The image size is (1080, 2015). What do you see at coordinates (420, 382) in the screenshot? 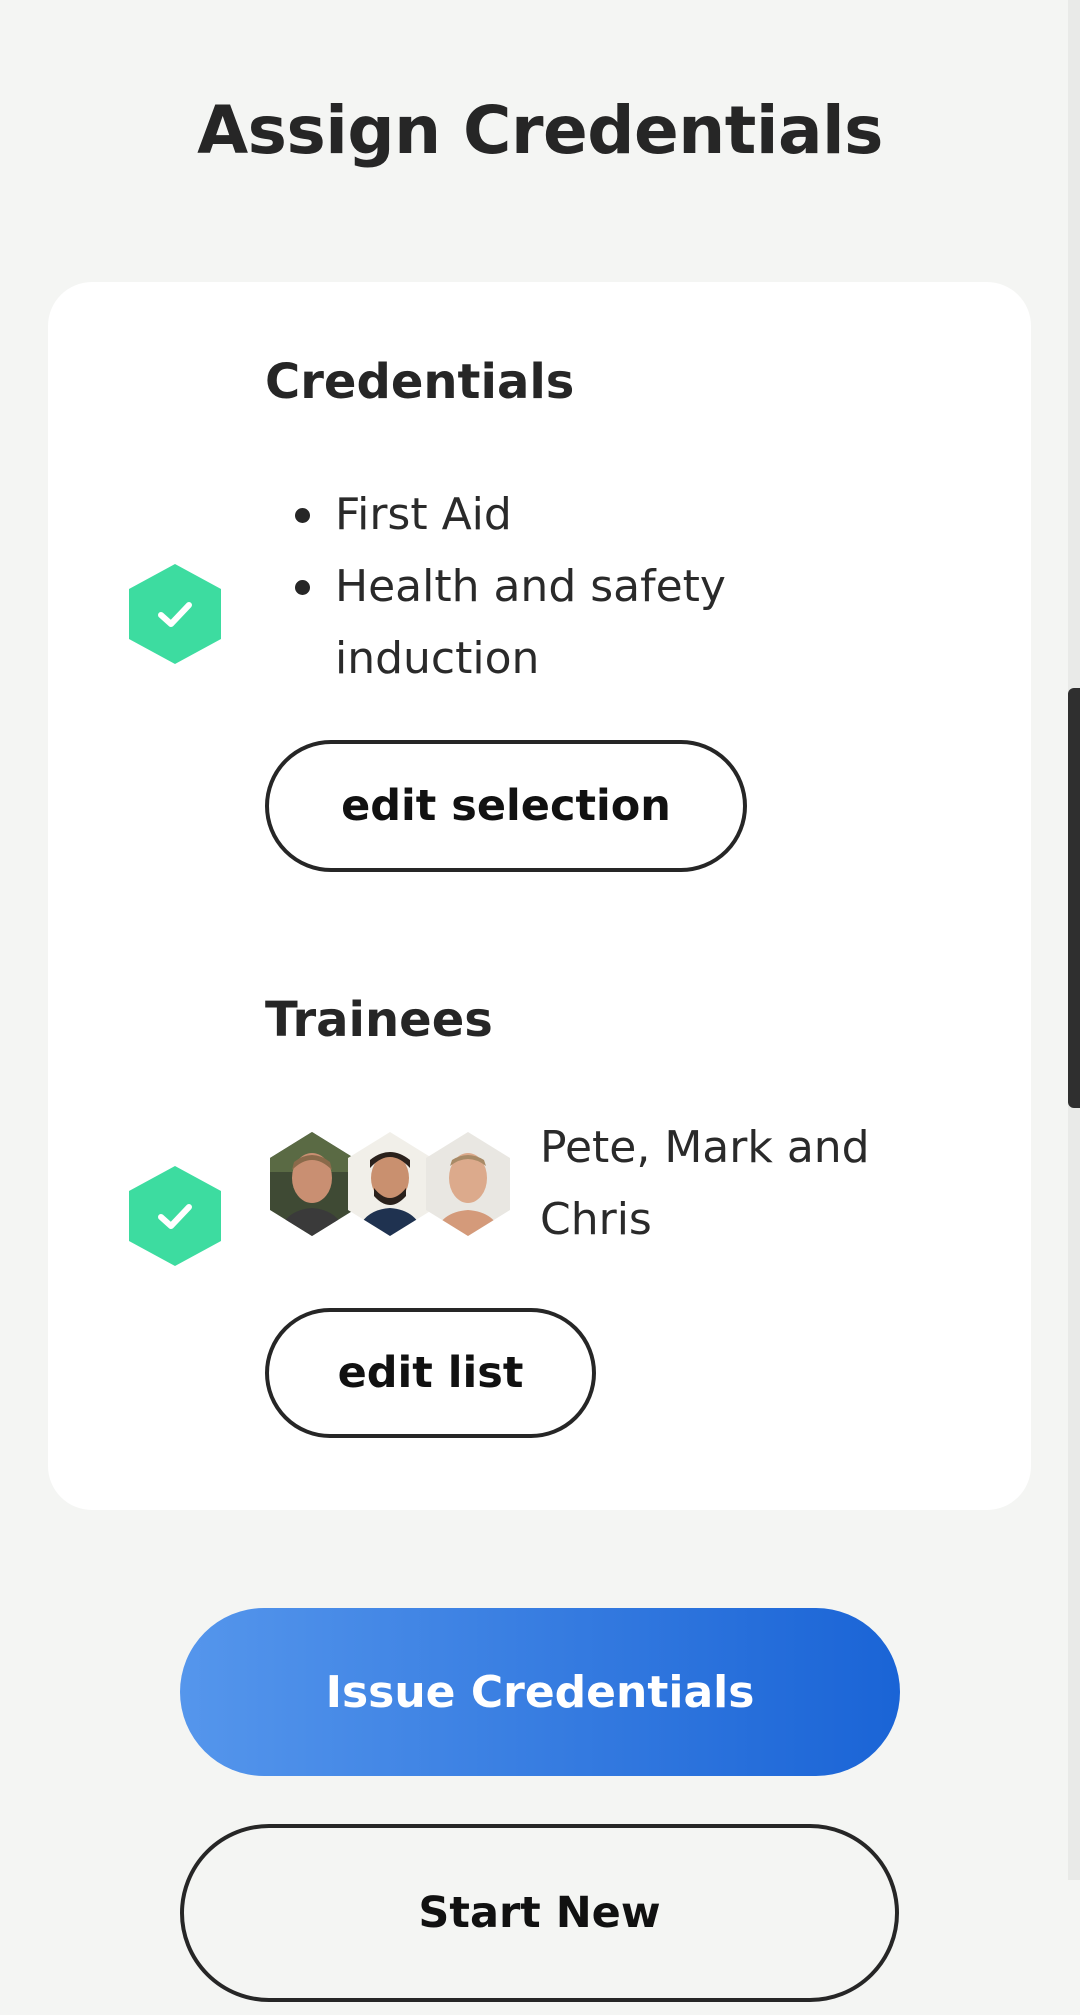
I see `credentials-heading: Credentials` at bounding box center [420, 382].